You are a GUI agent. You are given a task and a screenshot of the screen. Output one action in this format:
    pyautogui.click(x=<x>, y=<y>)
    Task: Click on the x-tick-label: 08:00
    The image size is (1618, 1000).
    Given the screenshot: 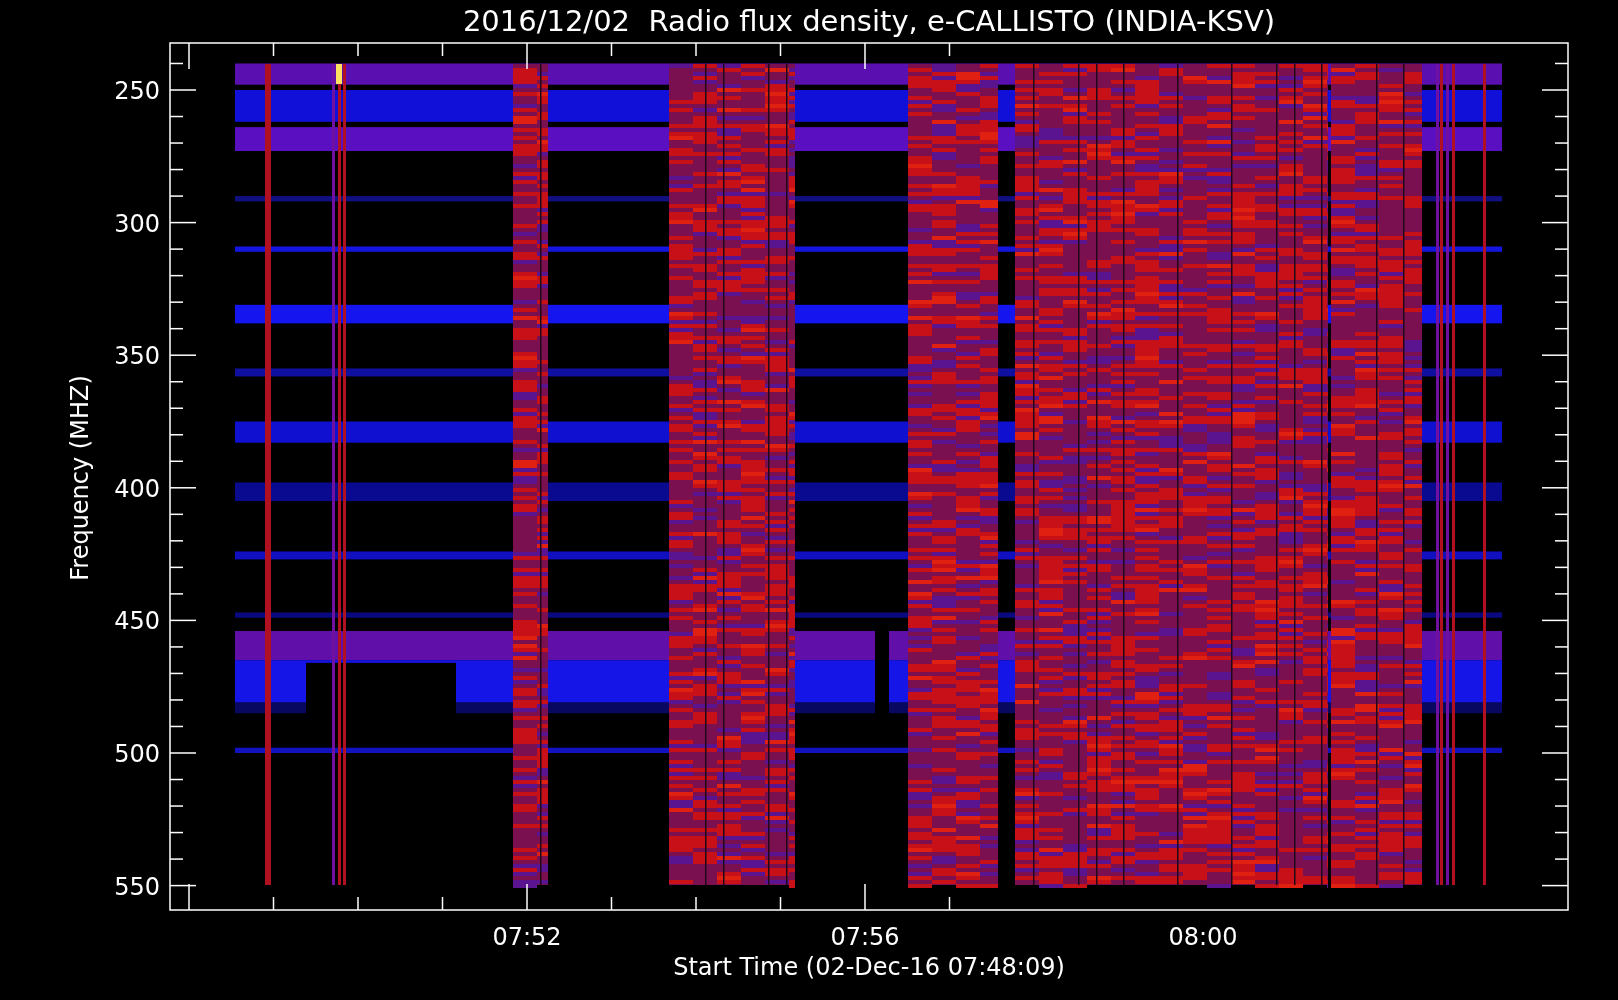 What is the action you would take?
    pyautogui.click(x=1203, y=937)
    